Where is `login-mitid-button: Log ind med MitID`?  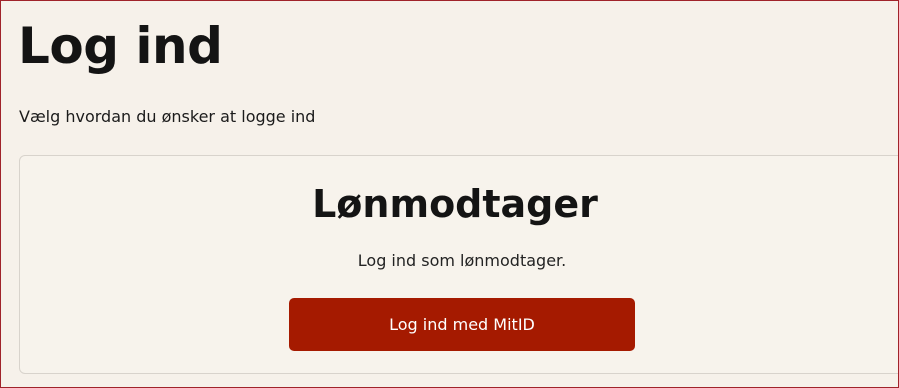 login-mitid-button: Log ind med MitID is located at coordinates (462, 324).